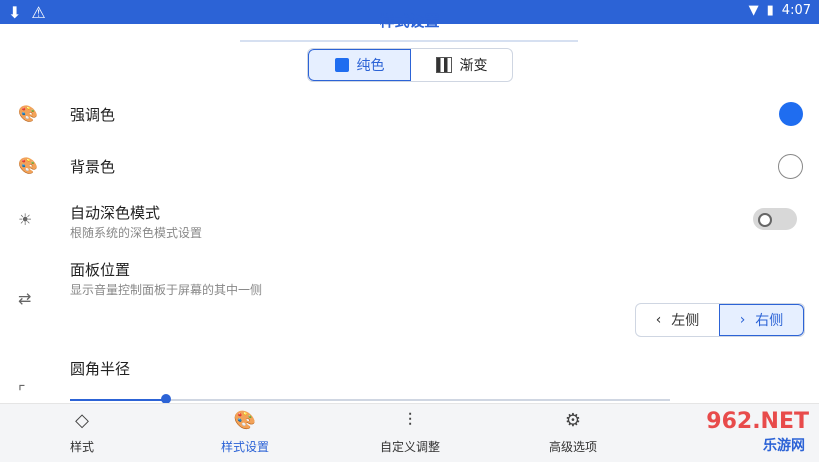  I want to click on auto-dark-toggle, so click(775, 219).